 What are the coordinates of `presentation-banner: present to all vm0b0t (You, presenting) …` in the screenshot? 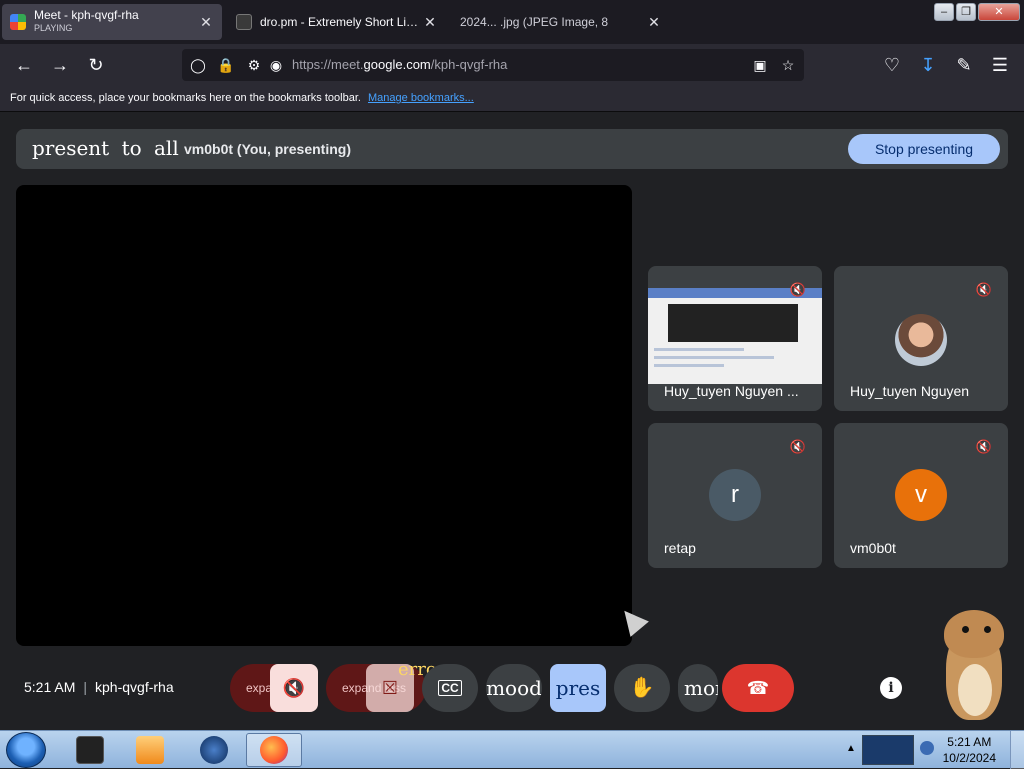 It's located at (512, 149).